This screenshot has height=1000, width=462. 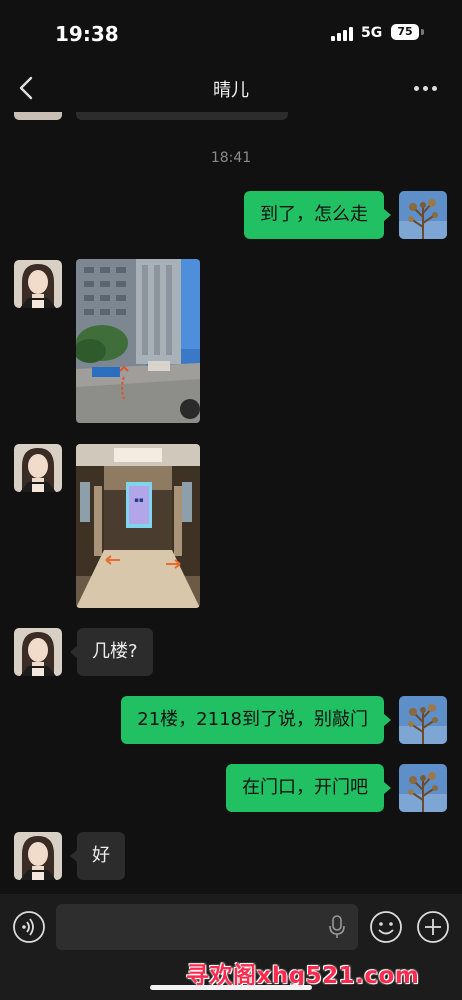 I want to click on add-more-icon, so click(x=433, y=927).